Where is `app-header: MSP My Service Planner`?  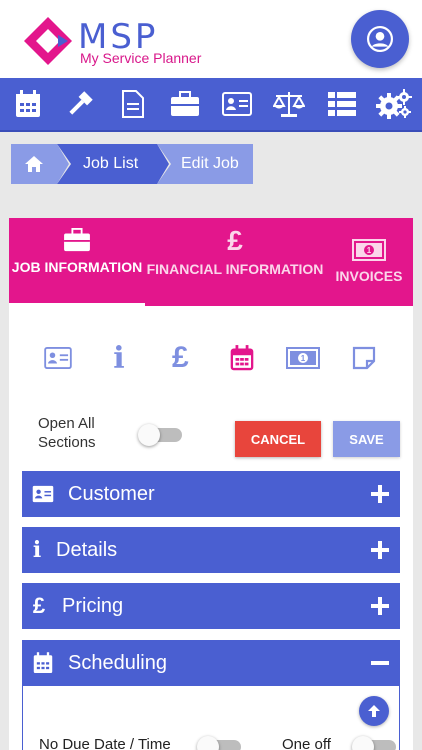 app-header: MSP My Service Planner is located at coordinates (211, 39).